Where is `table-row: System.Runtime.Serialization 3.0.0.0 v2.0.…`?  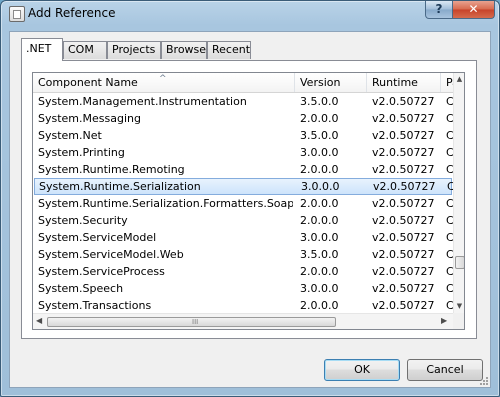
table-row: System.Runtime.Serialization 3.0.0.0 v2.0.… is located at coordinates (246, 186).